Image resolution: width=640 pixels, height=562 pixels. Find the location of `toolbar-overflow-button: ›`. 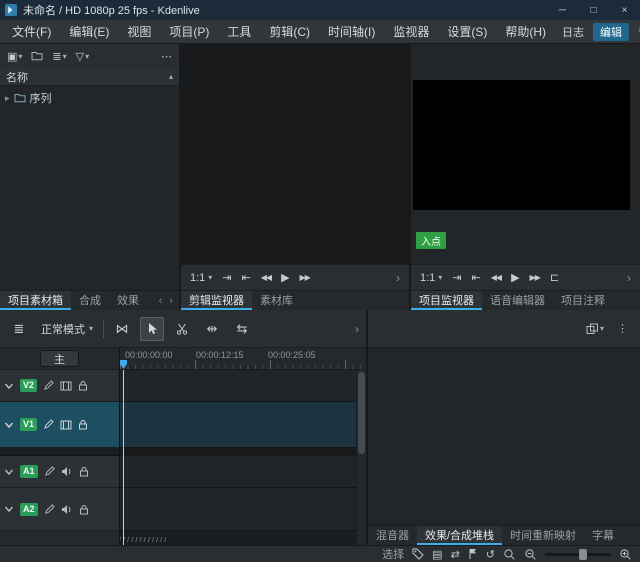

toolbar-overflow-button: › is located at coordinates (357, 329).